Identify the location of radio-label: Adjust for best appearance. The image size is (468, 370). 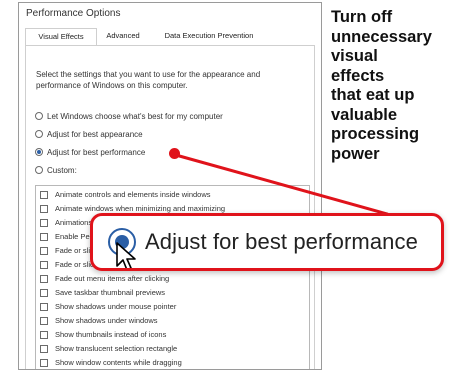
(95, 134).